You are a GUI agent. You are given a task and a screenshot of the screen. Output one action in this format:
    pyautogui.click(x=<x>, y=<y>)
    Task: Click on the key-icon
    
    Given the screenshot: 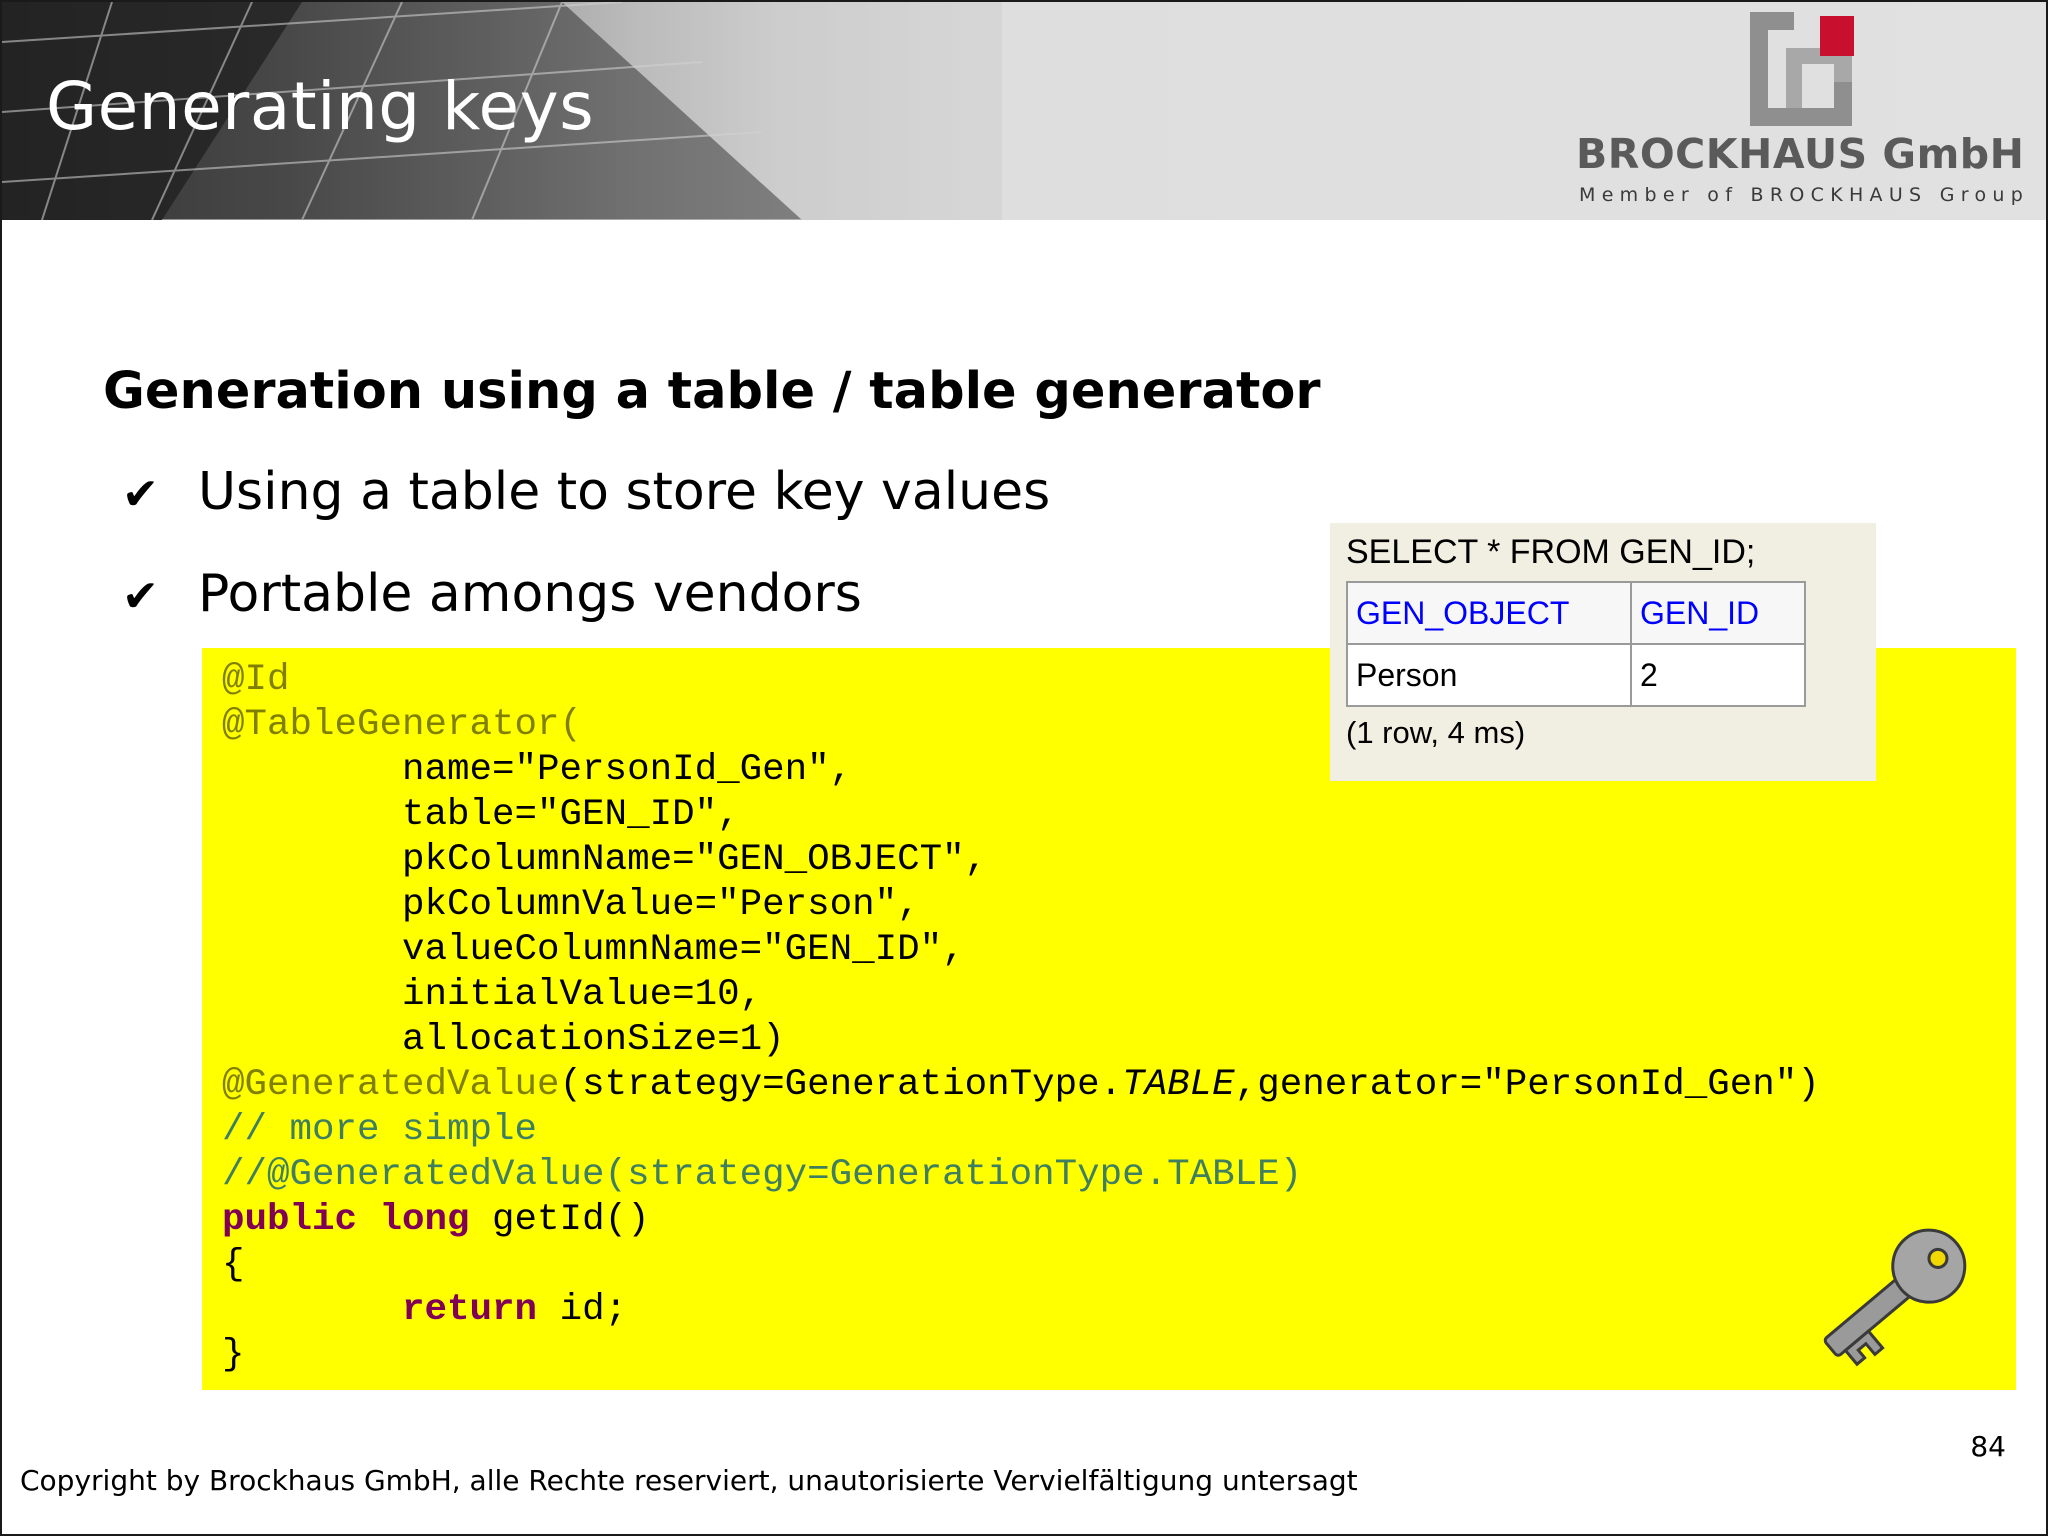 What is the action you would take?
    pyautogui.click(x=1895, y=1297)
    